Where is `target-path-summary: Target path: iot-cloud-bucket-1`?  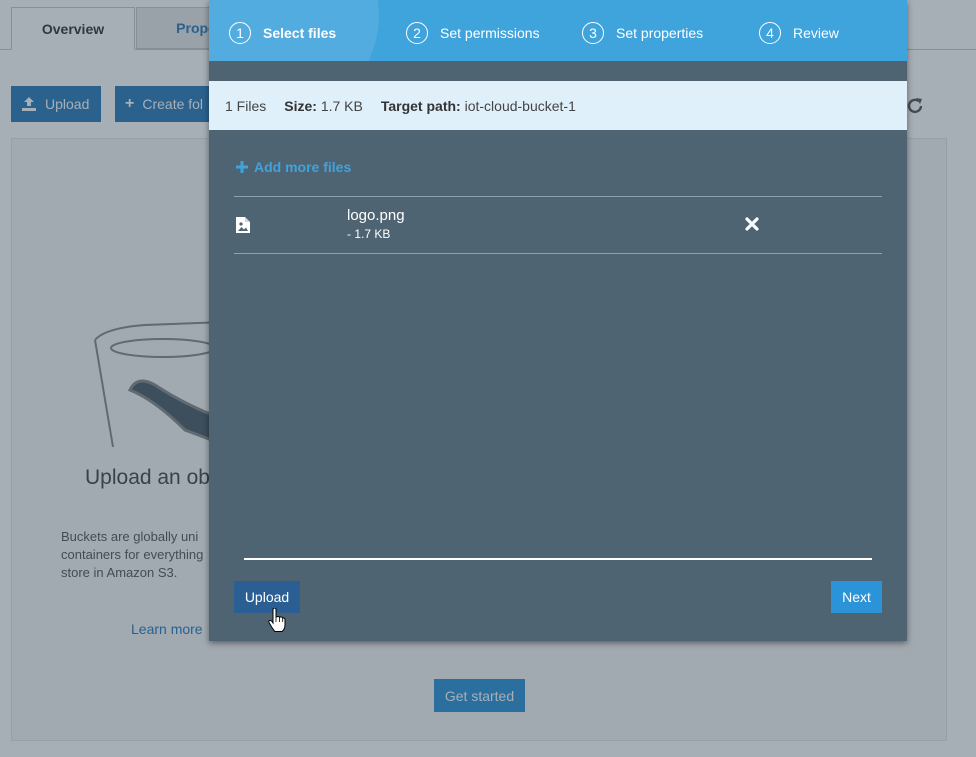
target-path-summary: Target path: iot-cloud-bucket-1 is located at coordinates (478, 106).